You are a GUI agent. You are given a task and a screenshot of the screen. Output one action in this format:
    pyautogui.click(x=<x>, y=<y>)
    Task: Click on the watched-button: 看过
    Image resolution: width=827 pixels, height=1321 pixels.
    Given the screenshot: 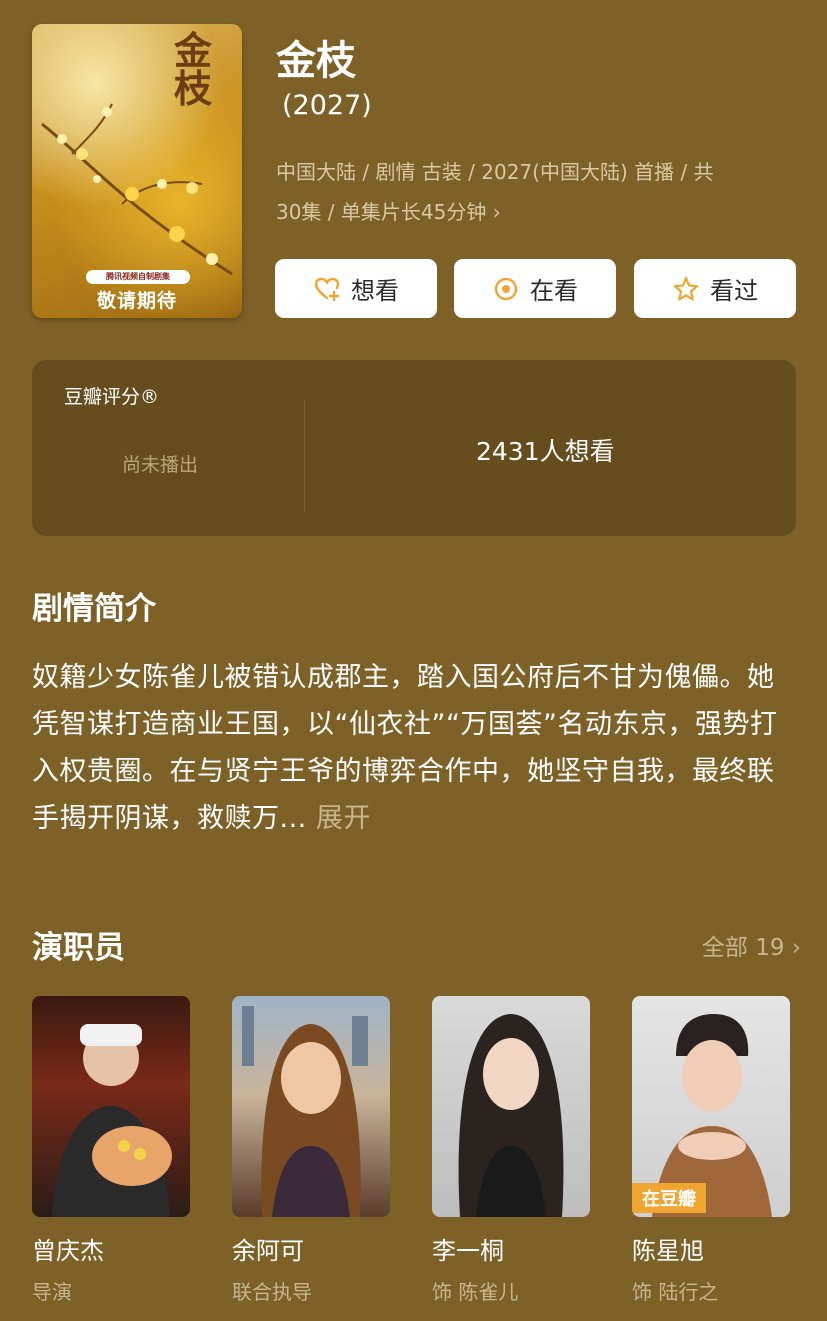 What is the action you would take?
    pyautogui.click(x=715, y=288)
    